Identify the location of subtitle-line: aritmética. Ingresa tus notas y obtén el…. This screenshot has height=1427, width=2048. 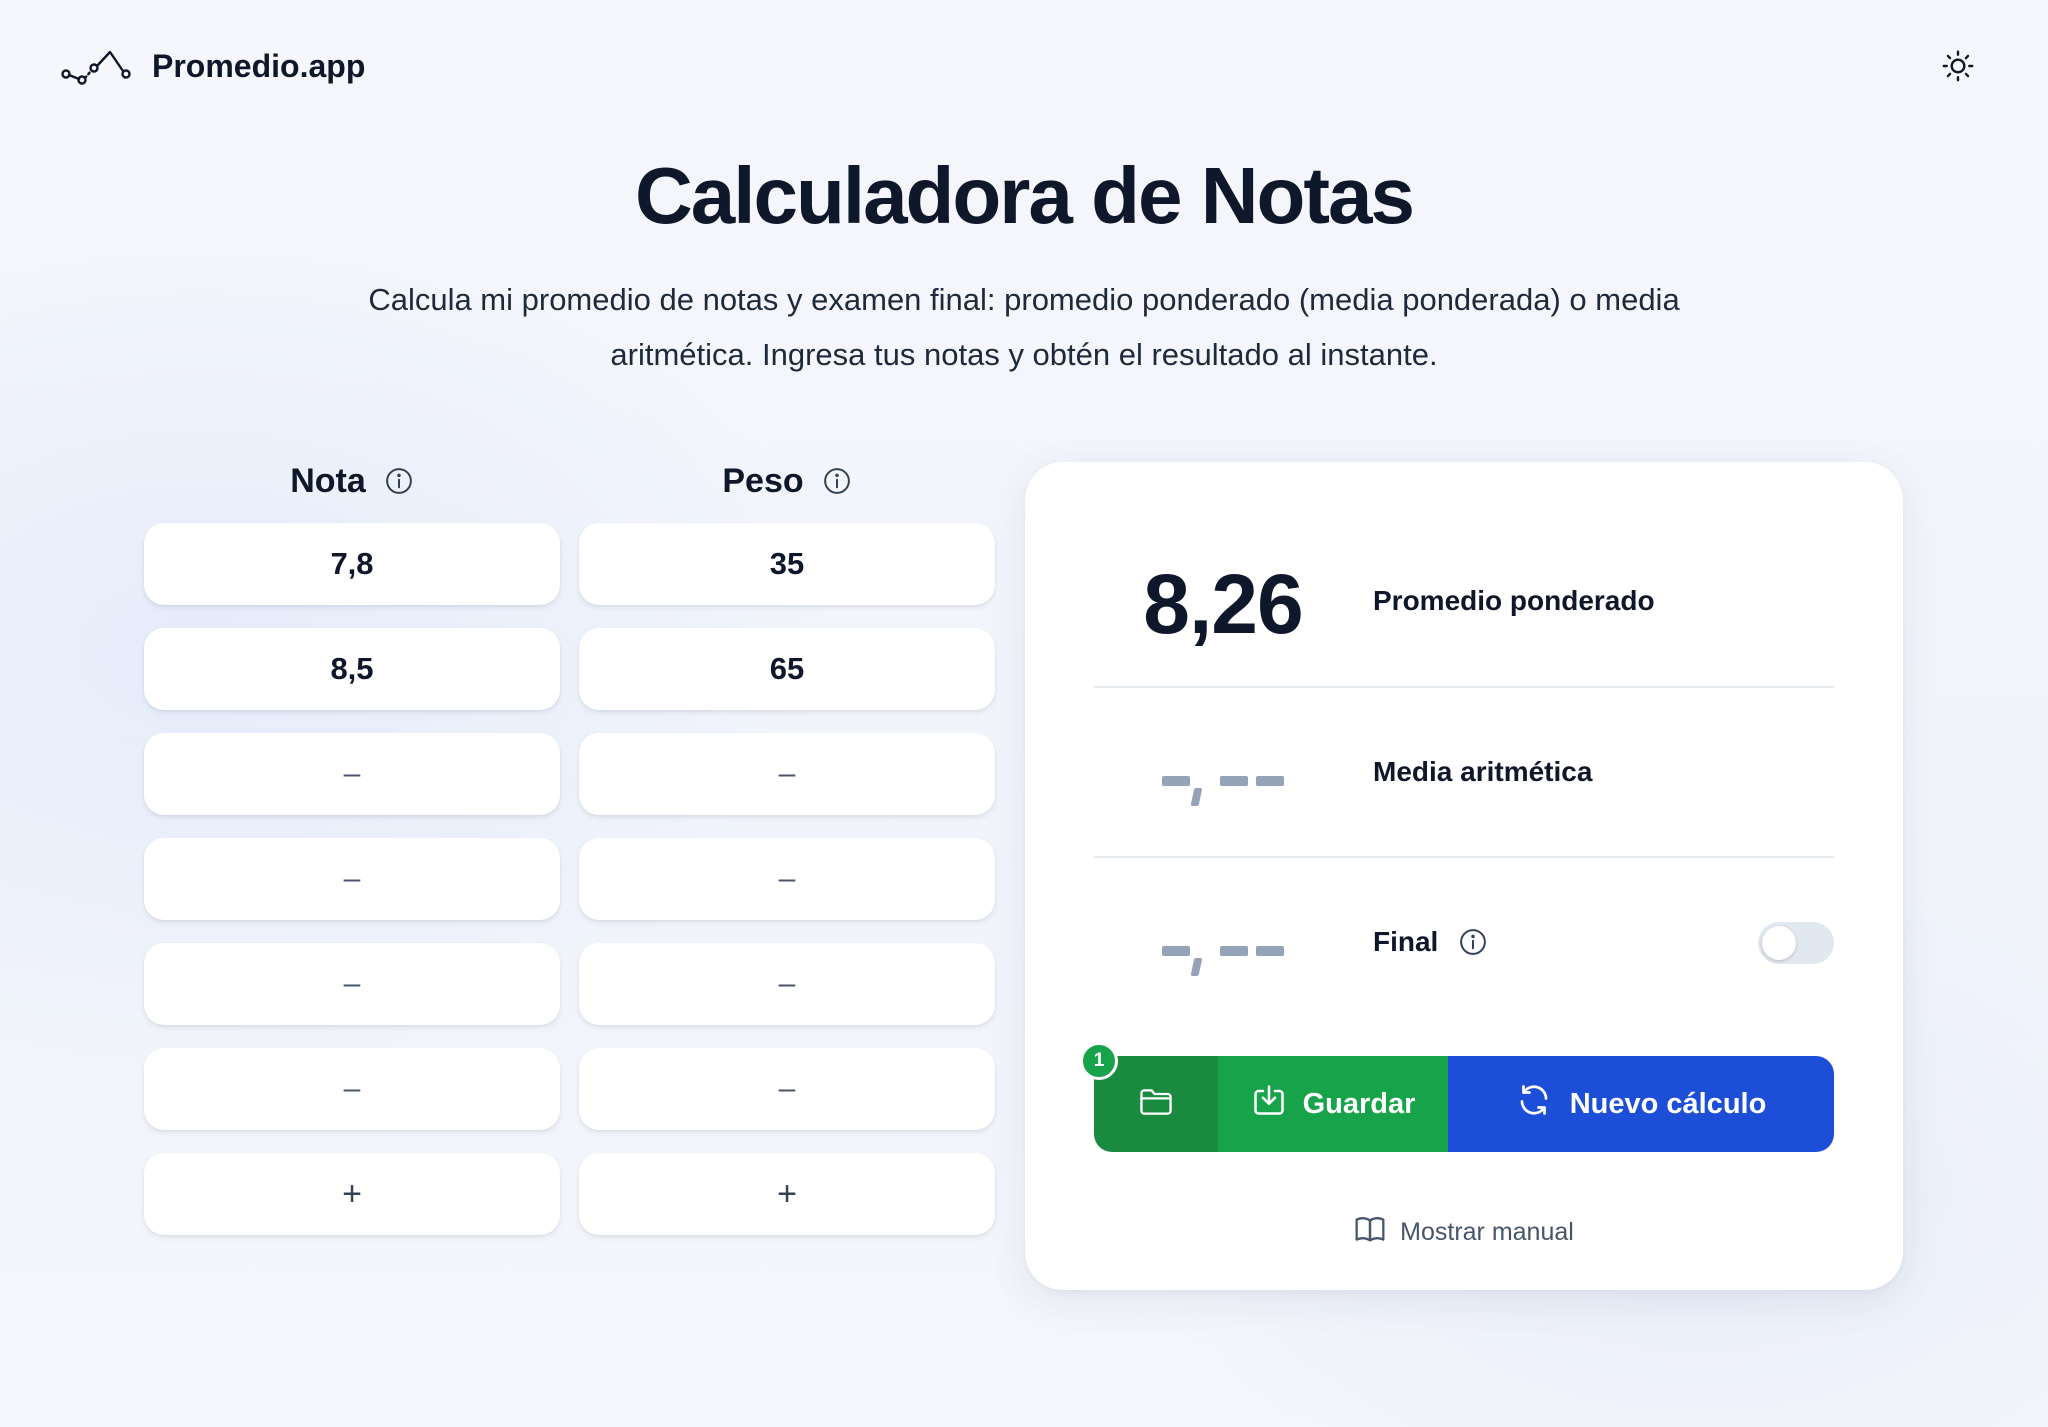
(1024, 354).